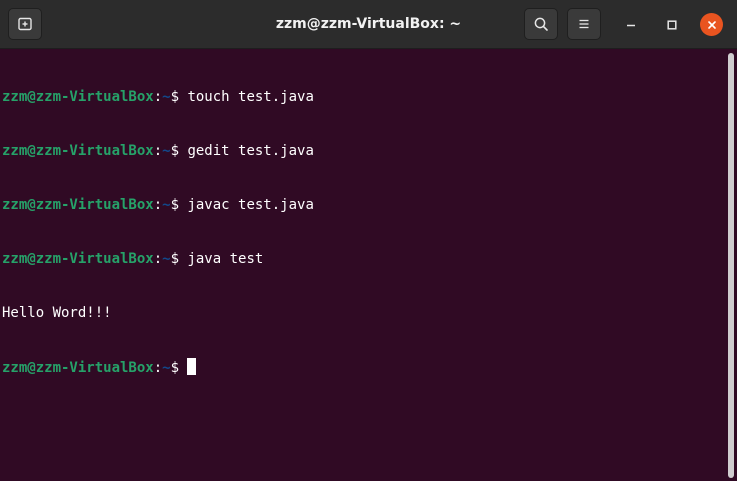 The image size is (737, 481). I want to click on search-button, so click(541, 24).